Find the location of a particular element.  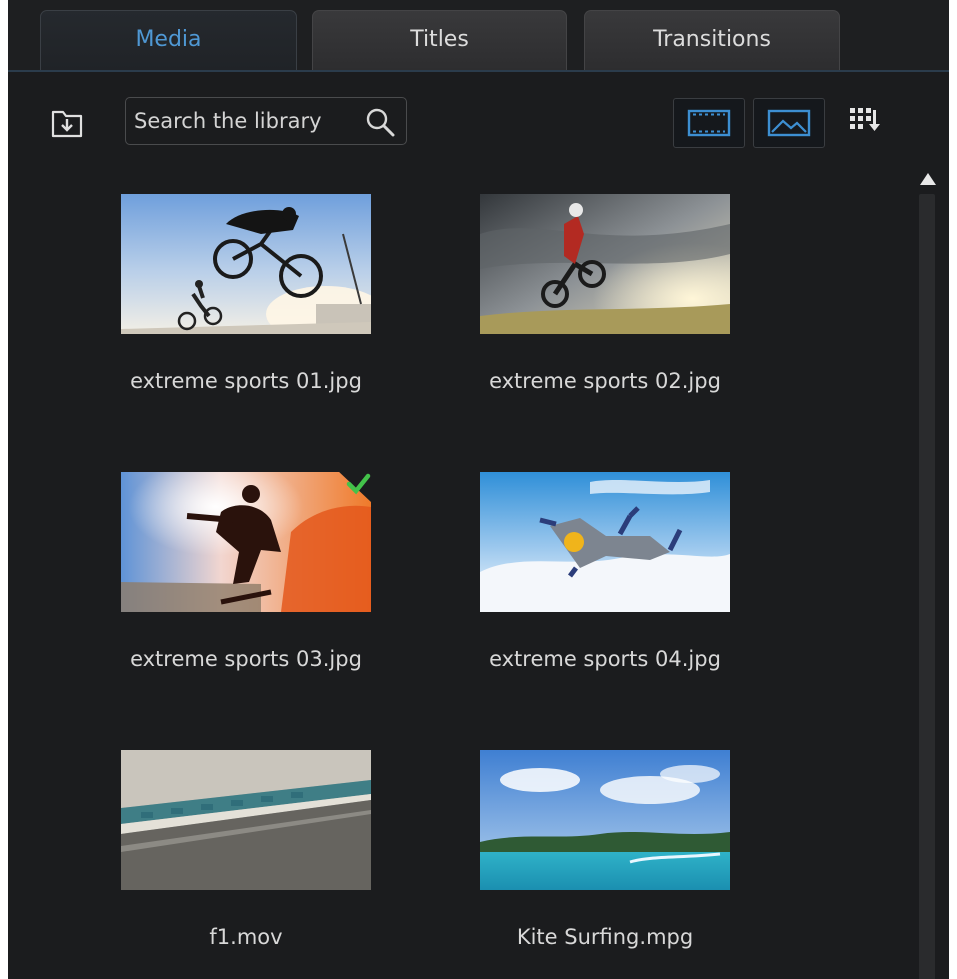

library-item: f1.mov is located at coordinates (301, 864).